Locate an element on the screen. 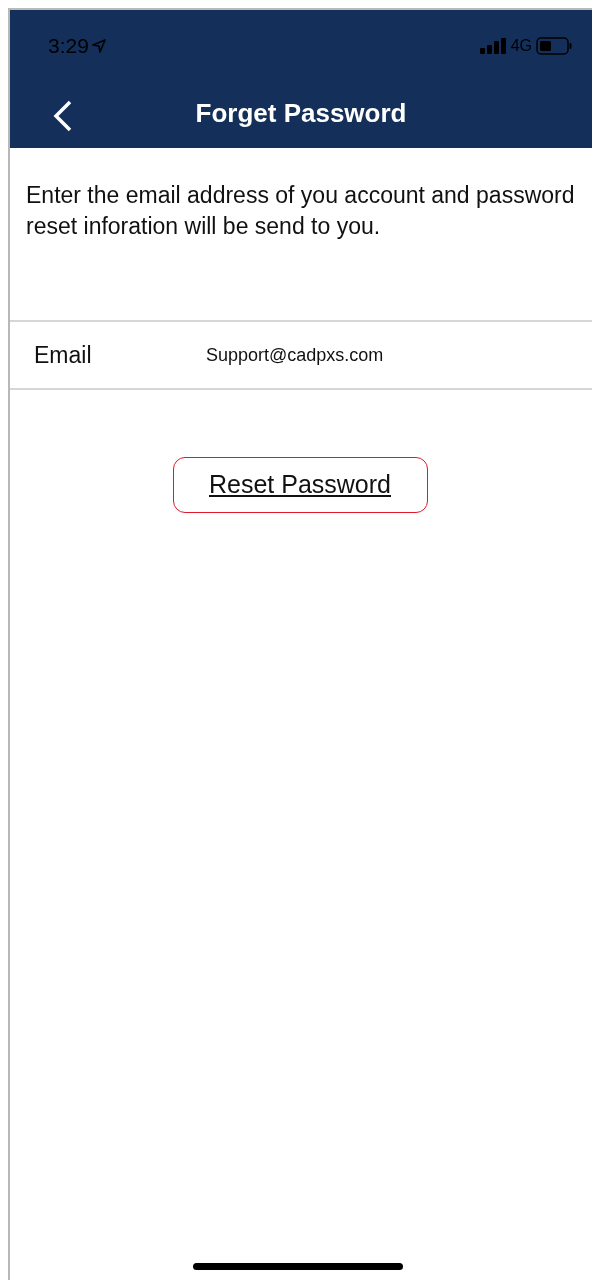 Image resolution: width=592 pixels, height=1280 pixels. screen-title: Forget Password is located at coordinates (301, 113).